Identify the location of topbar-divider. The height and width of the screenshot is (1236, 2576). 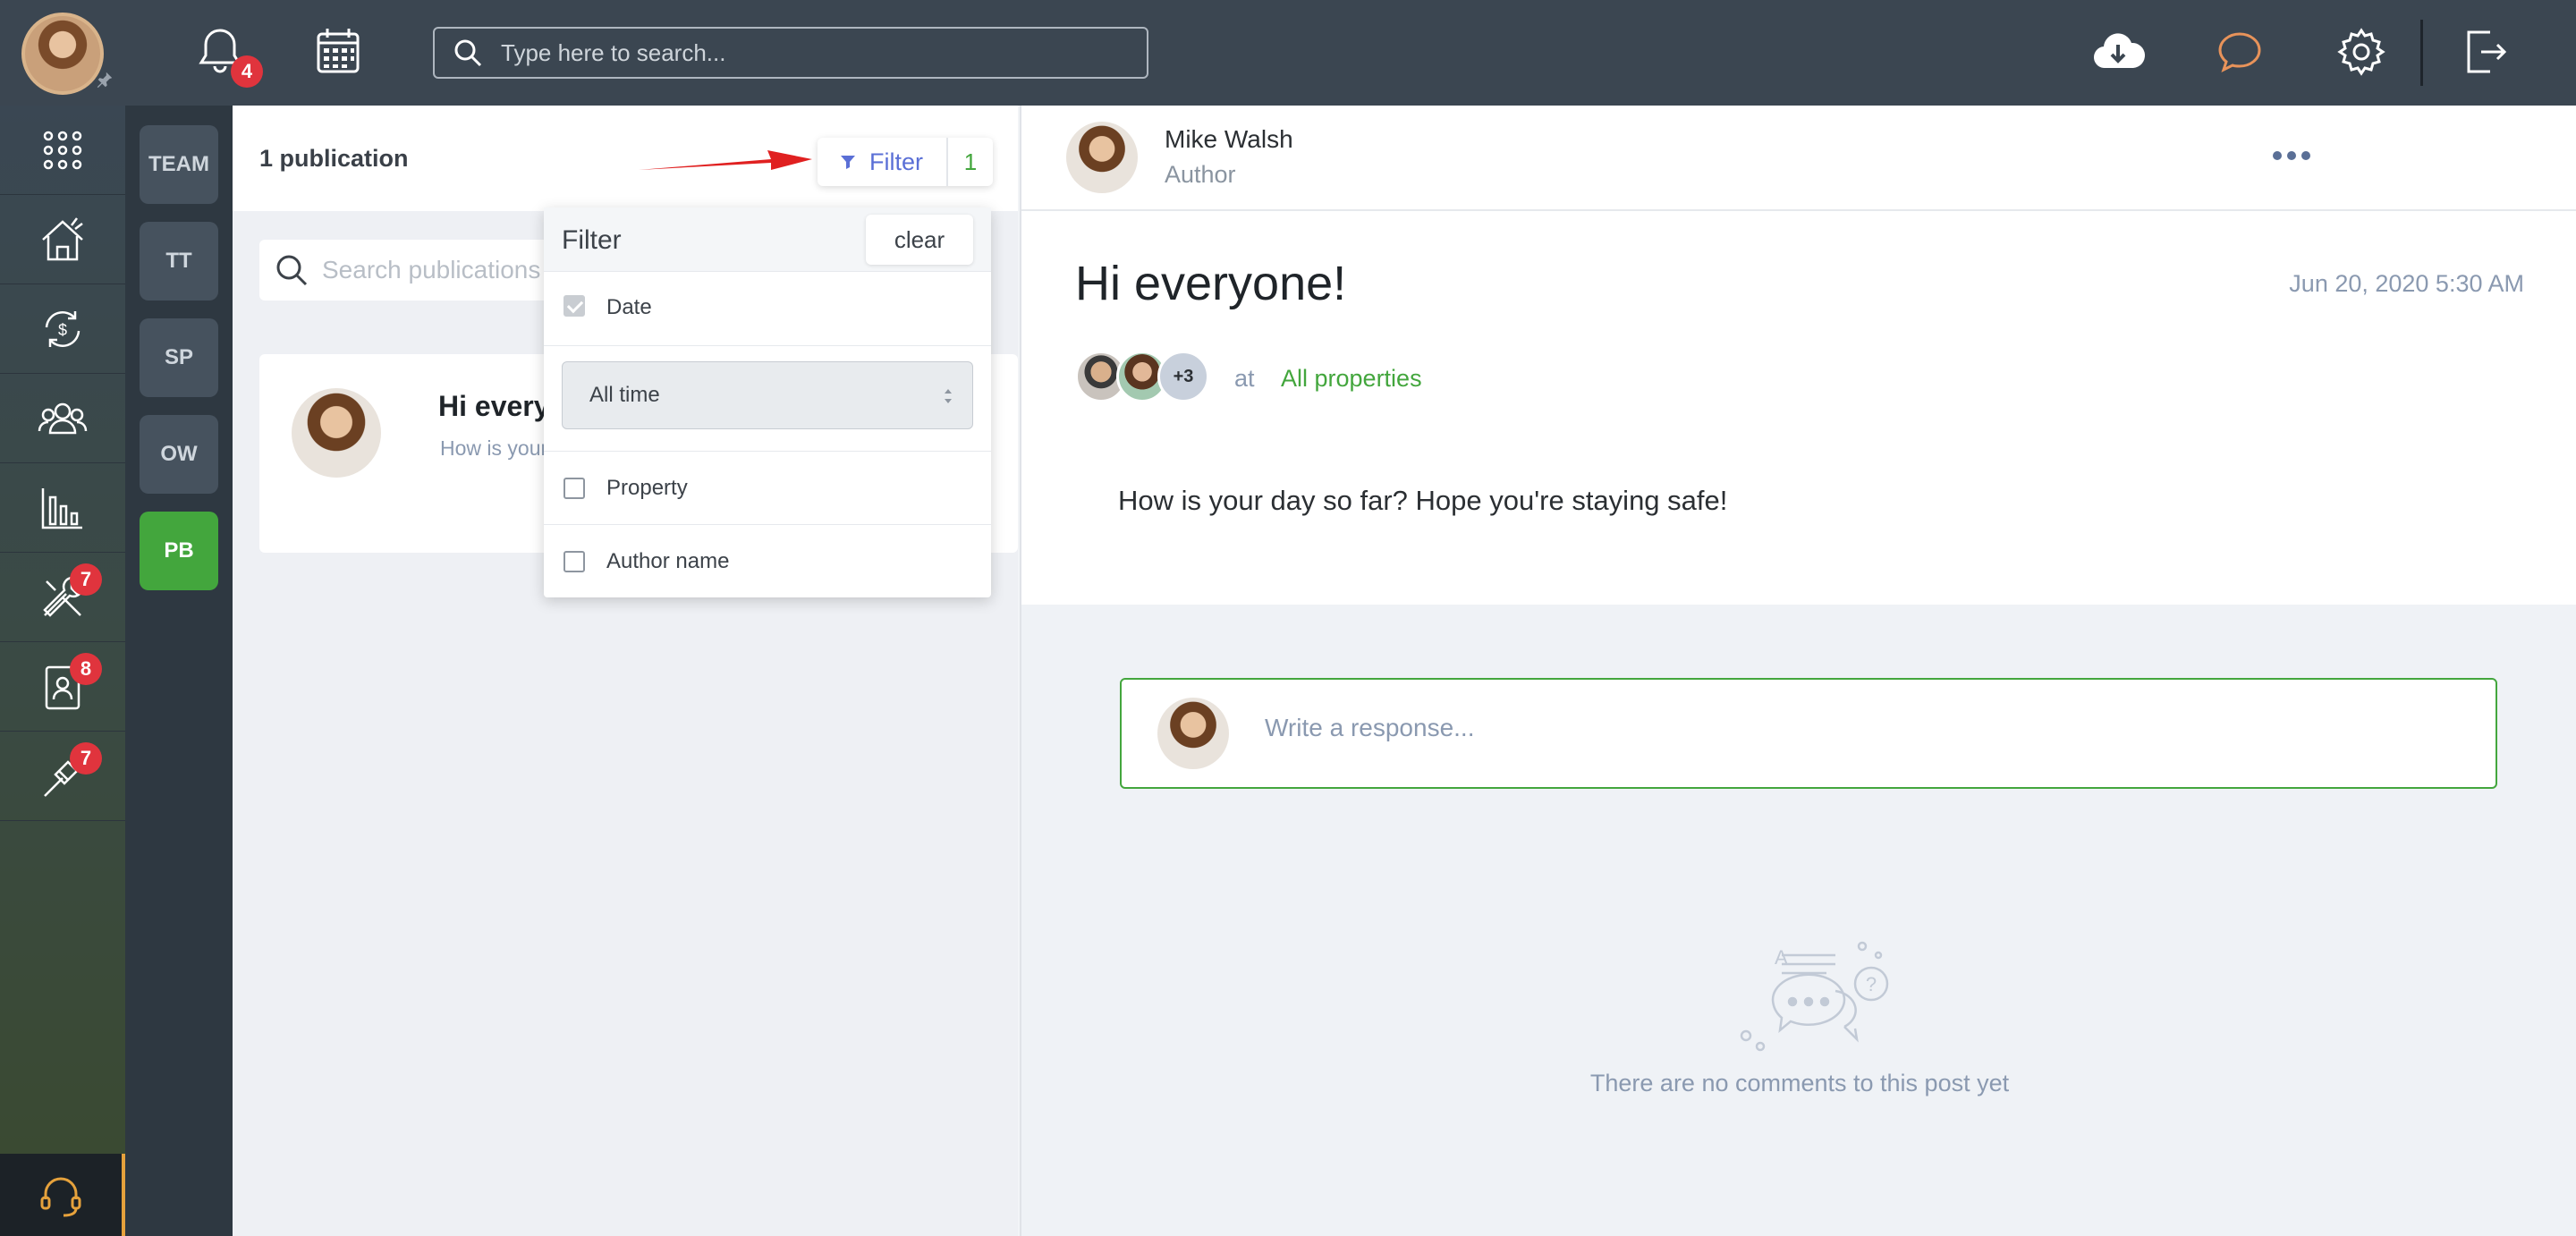
(2421, 53).